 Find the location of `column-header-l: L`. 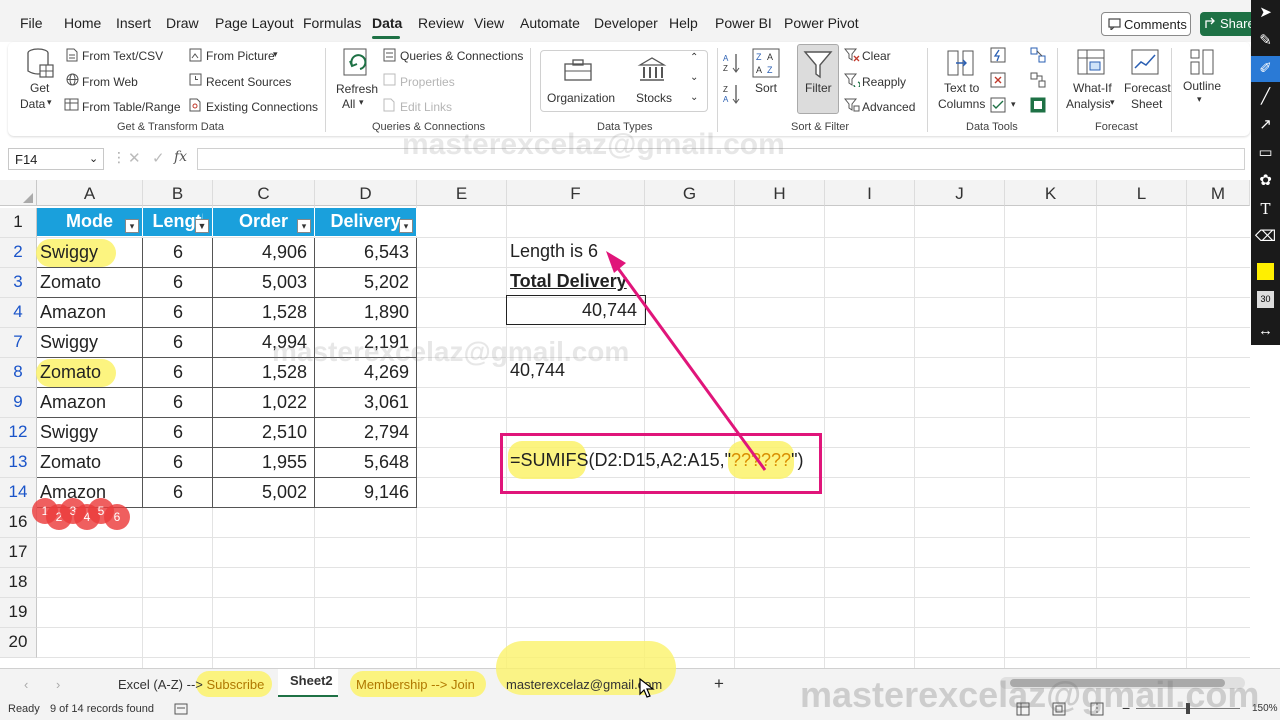

column-header-l: L is located at coordinates (1142, 193).